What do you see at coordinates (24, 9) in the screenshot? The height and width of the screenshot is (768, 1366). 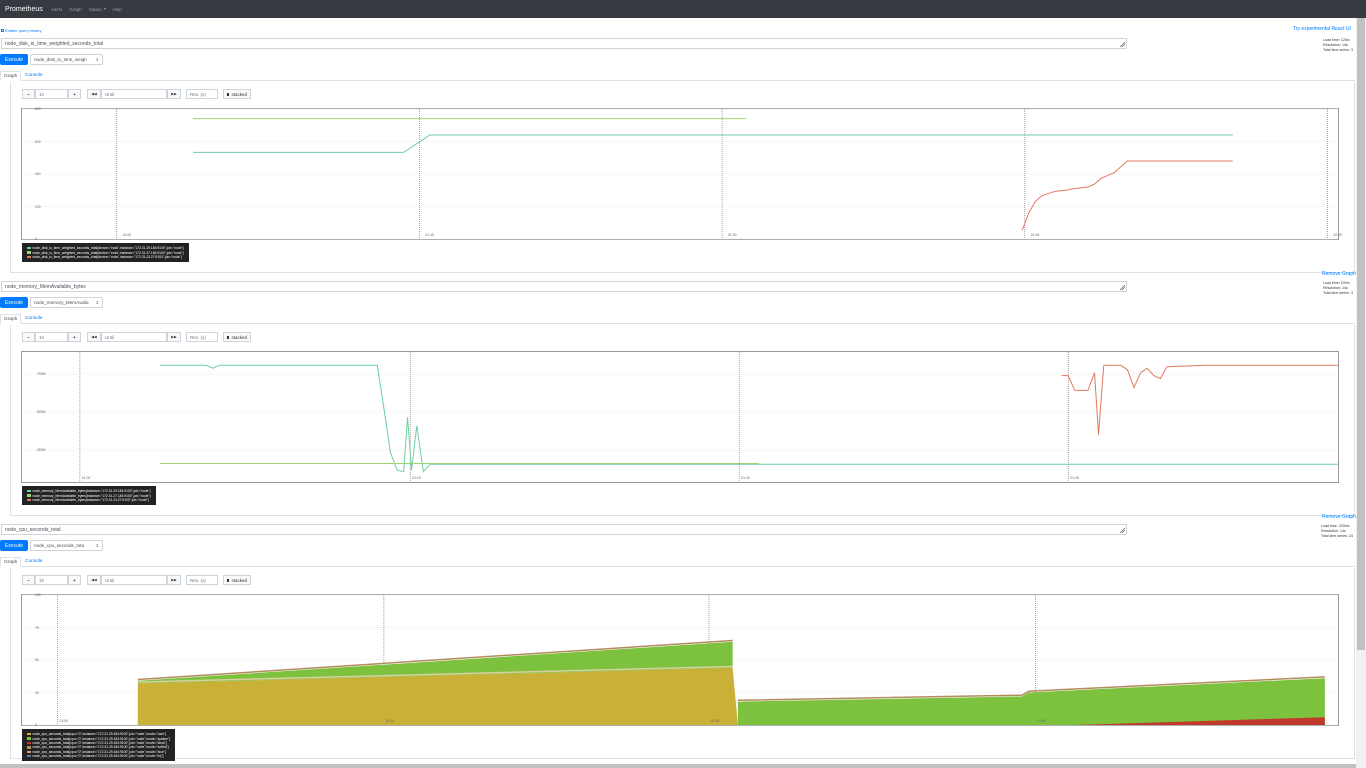 I see `brand: Prometheus` at bounding box center [24, 9].